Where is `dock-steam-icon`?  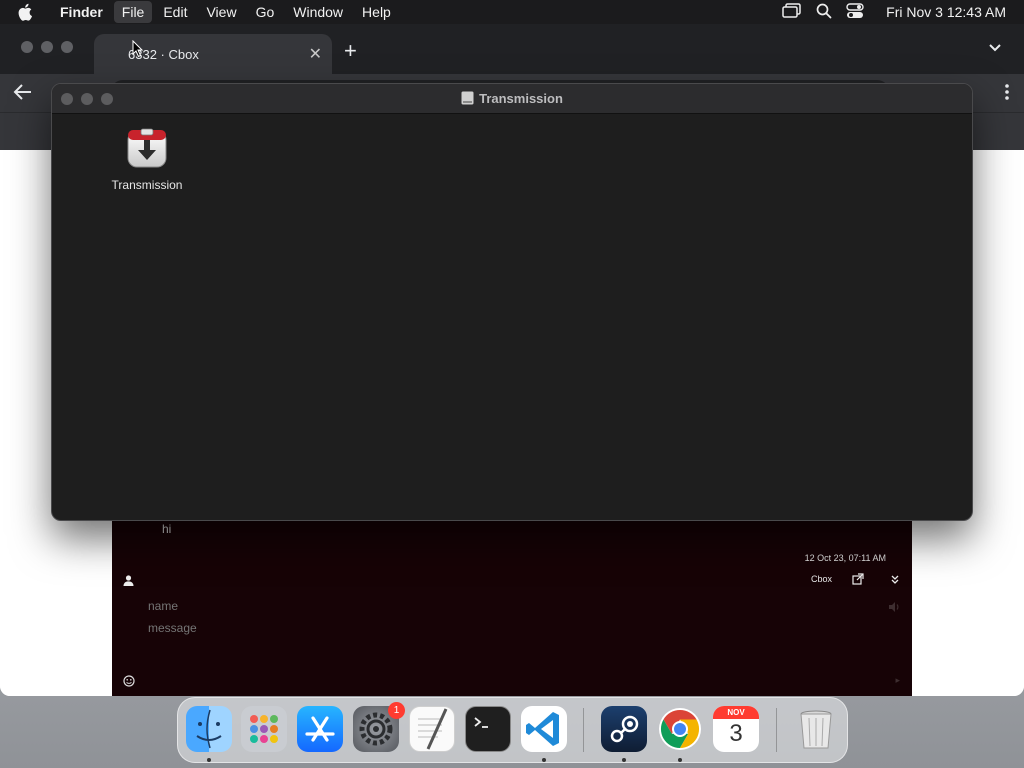
dock-steam-icon is located at coordinates (624, 729).